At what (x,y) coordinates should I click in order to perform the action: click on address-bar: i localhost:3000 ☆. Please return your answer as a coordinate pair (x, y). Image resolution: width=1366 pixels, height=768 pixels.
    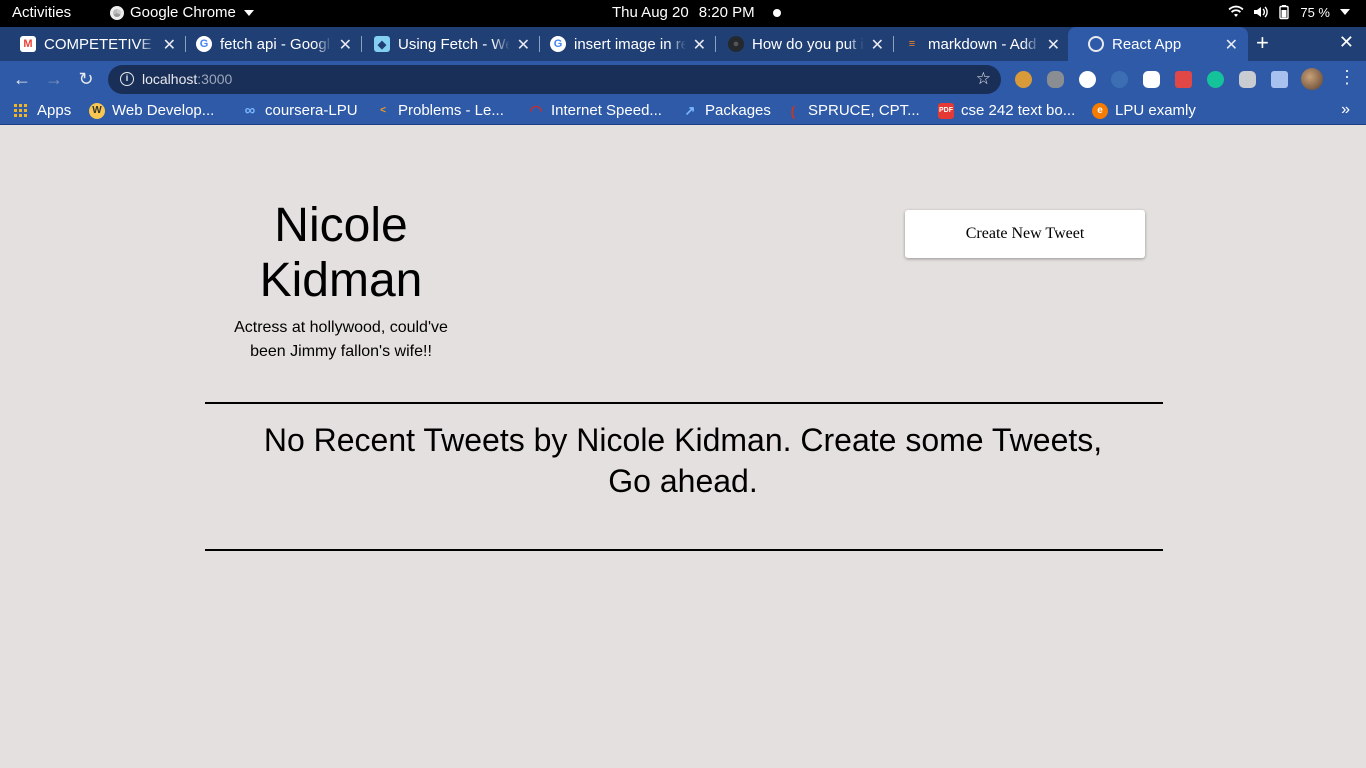
    Looking at the image, I should click on (554, 79).